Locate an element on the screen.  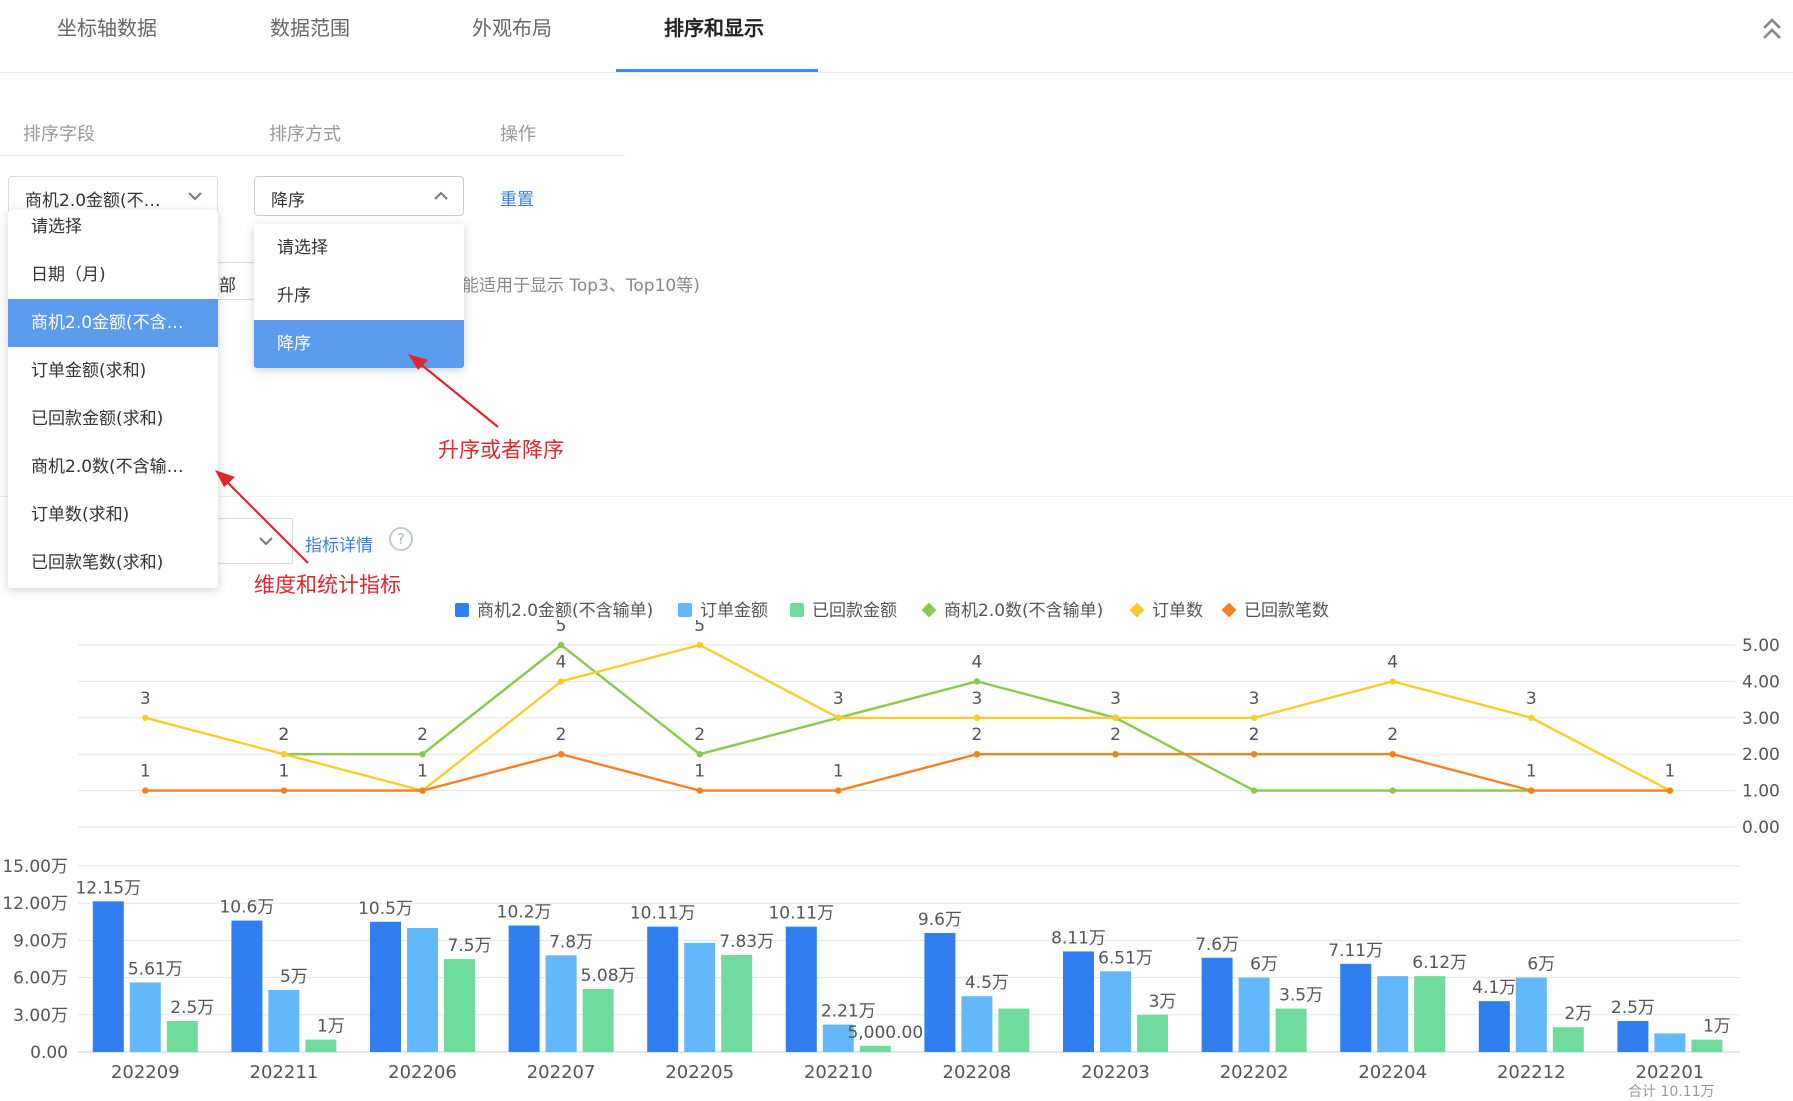
bar-data-label: 3.5万 is located at coordinates (1301, 996).